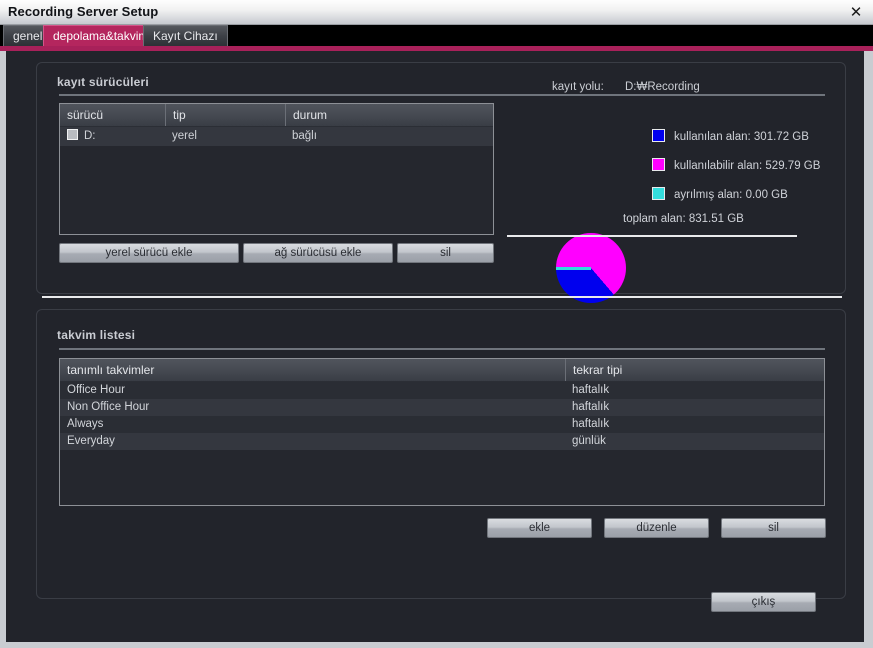 This screenshot has width=873, height=648. I want to click on exit-button: çıkış, so click(763, 602).